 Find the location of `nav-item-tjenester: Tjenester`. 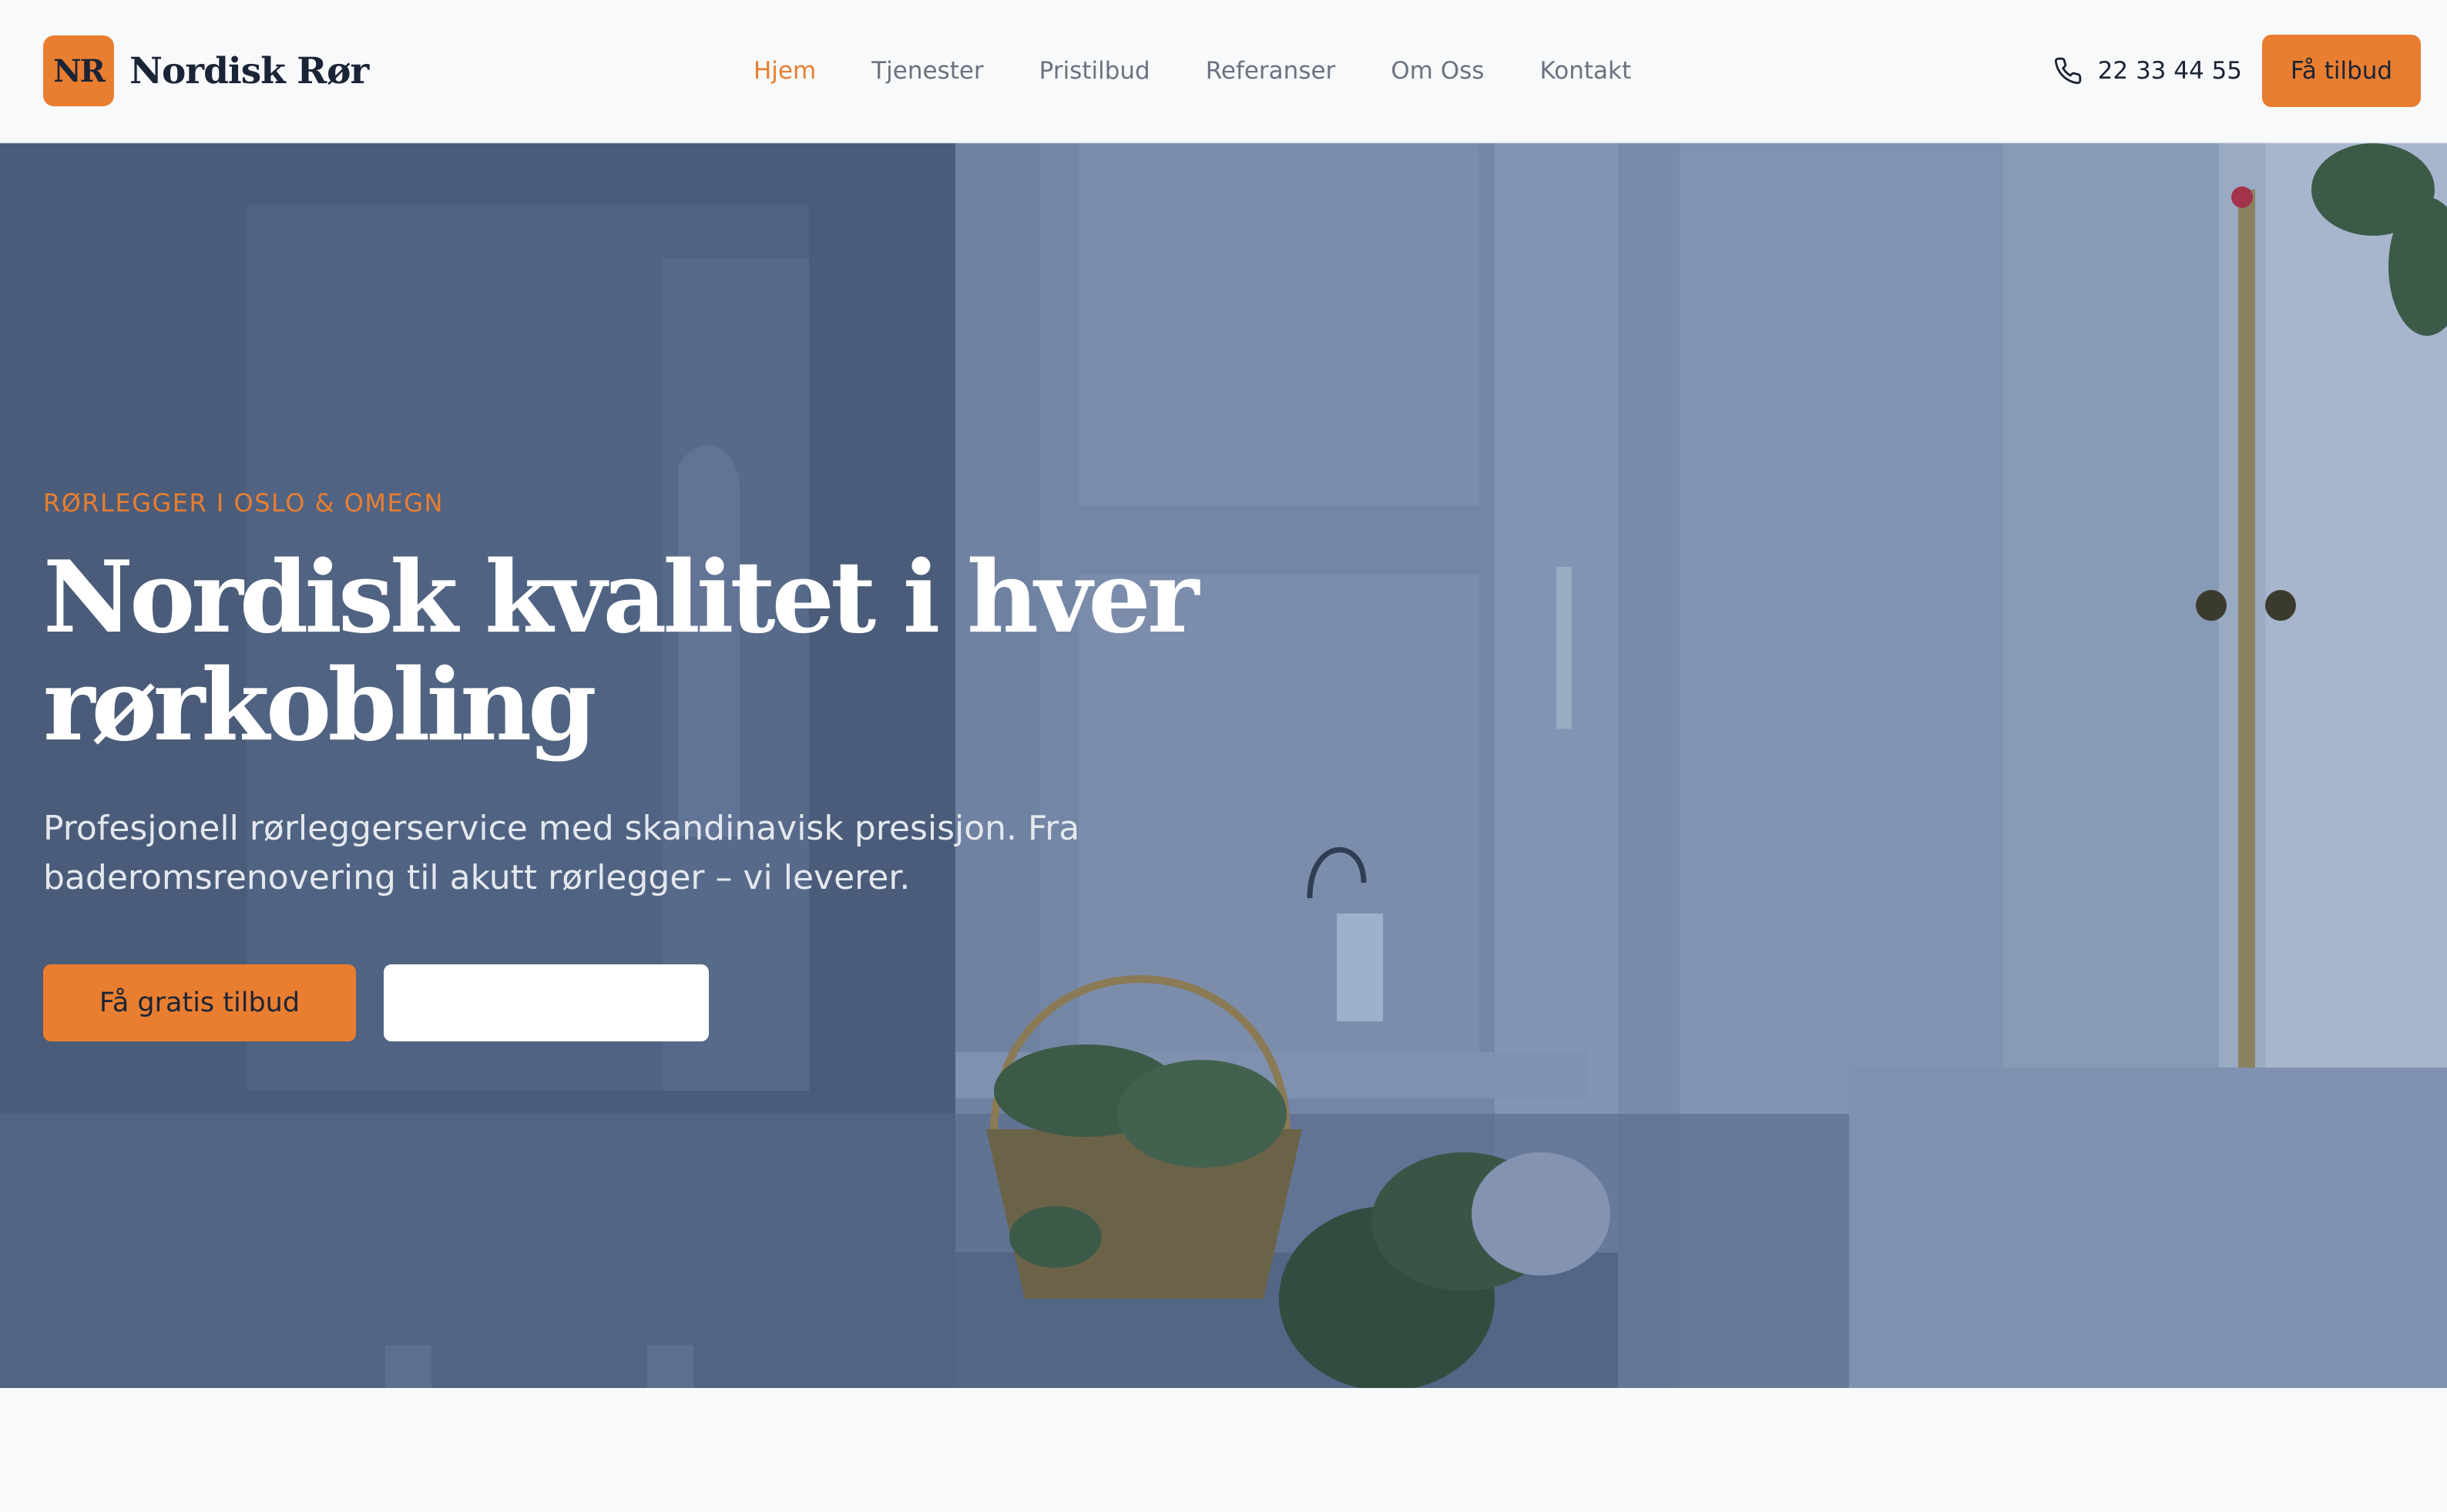

nav-item-tjenester: Tjenester is located at coordinates (927, 71).